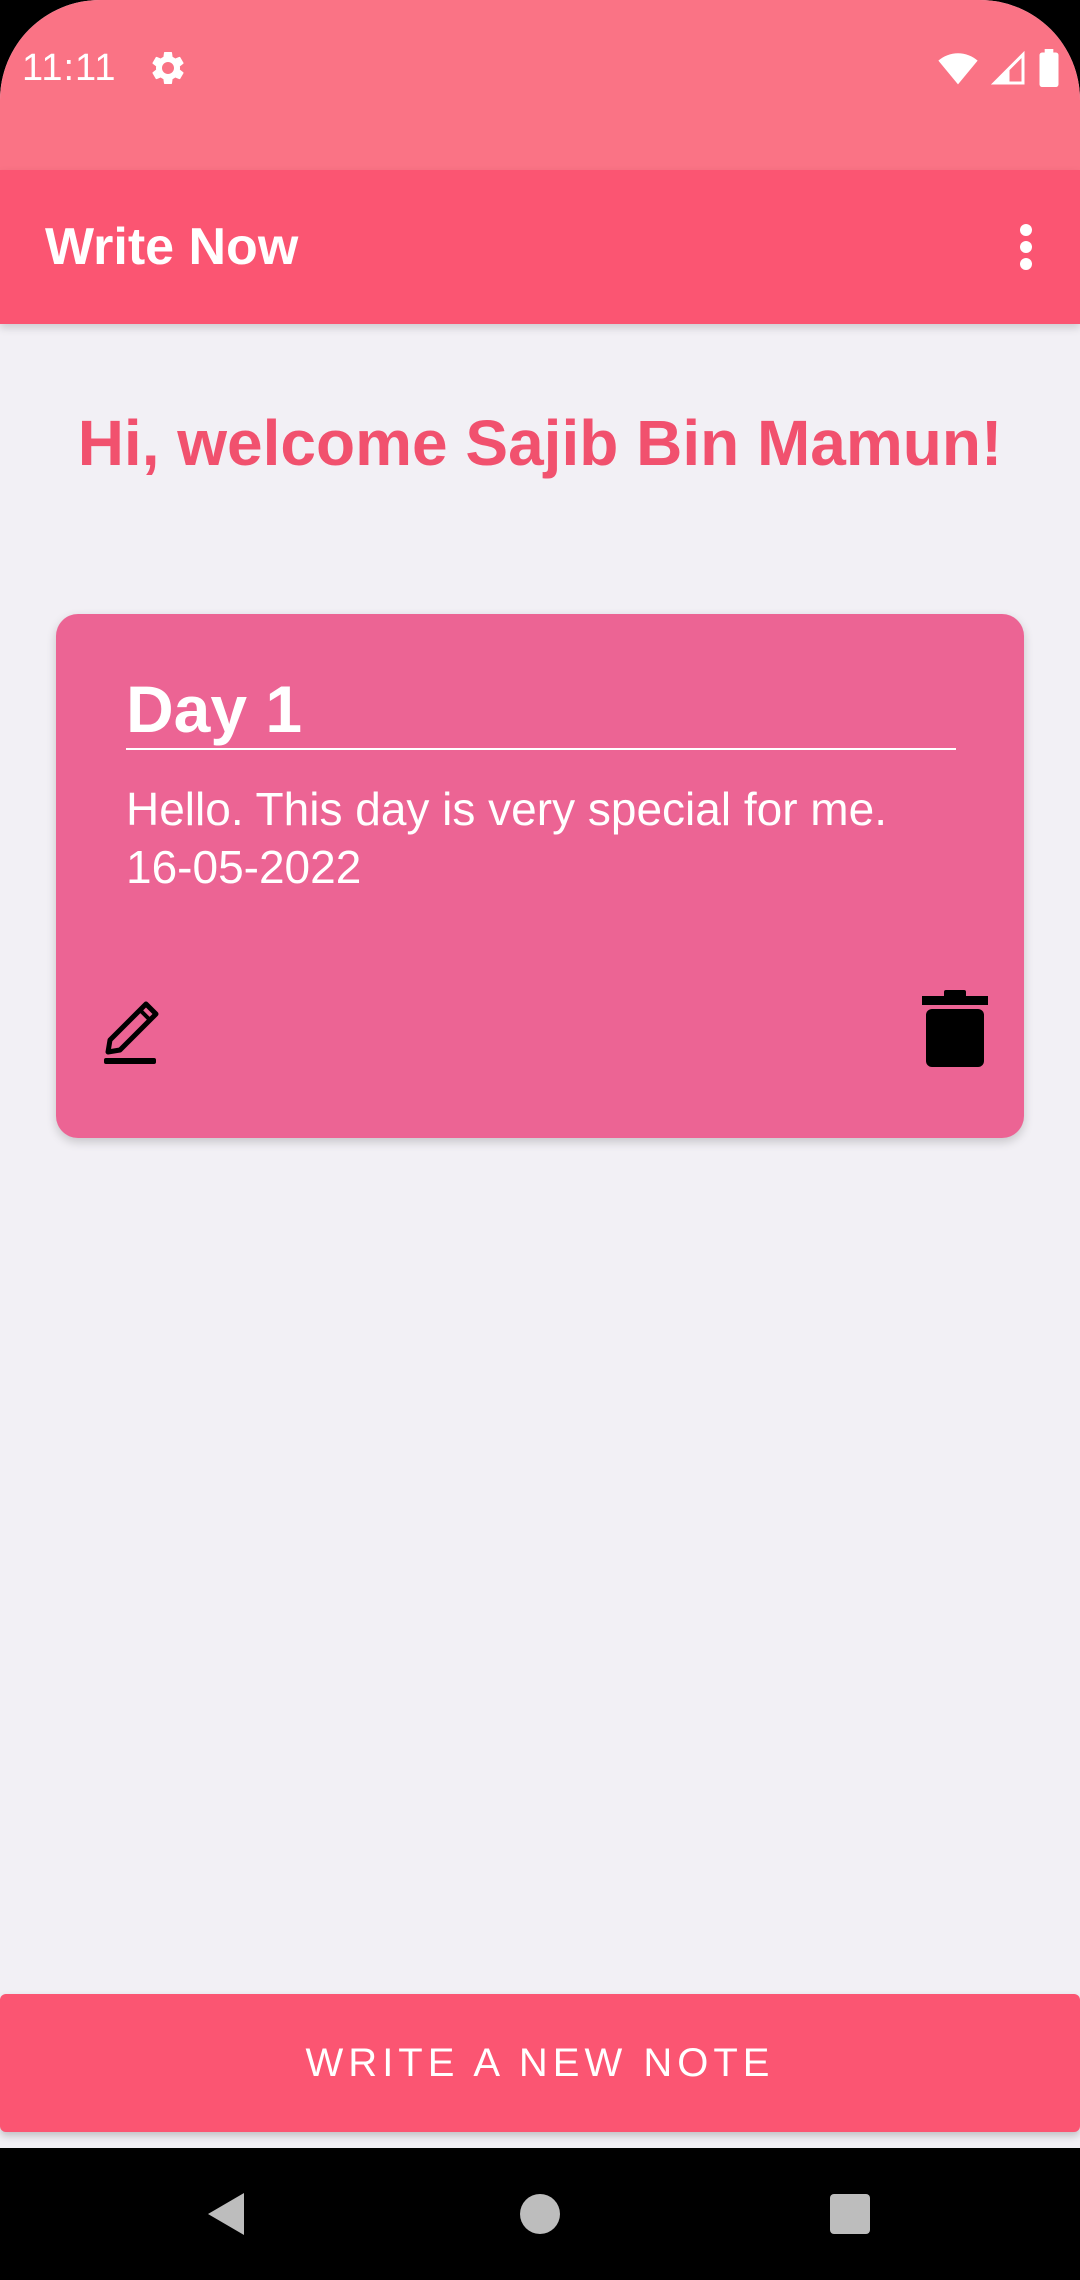 This screenshot has width=1080, height=2280. What do you see at coordinates (958, 69) in the screenshot?
I see `wifi-icon` at bounding box center [958, 69].